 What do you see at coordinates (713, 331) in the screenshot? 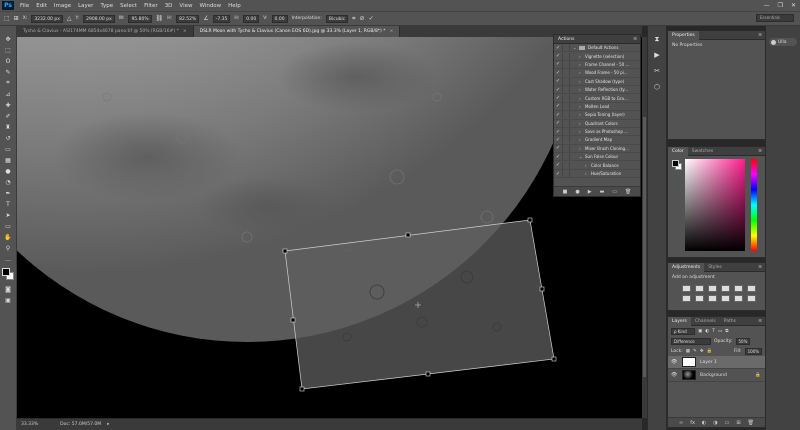
I see `filter-type-icon: T` at bounding box center [713, 331].